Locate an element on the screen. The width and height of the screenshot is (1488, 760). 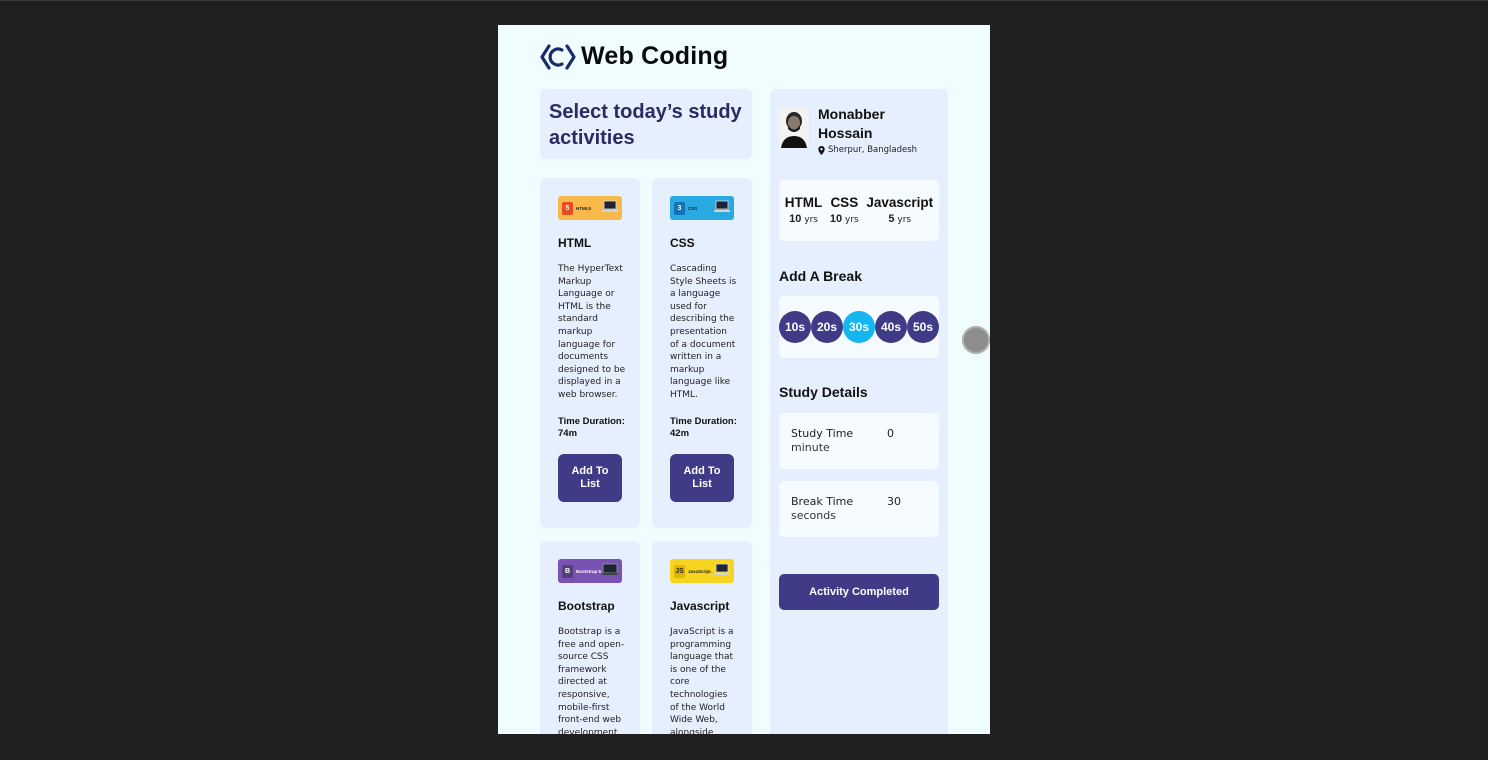
skill-years: 5 yrs is located at coordinates (899, 219).